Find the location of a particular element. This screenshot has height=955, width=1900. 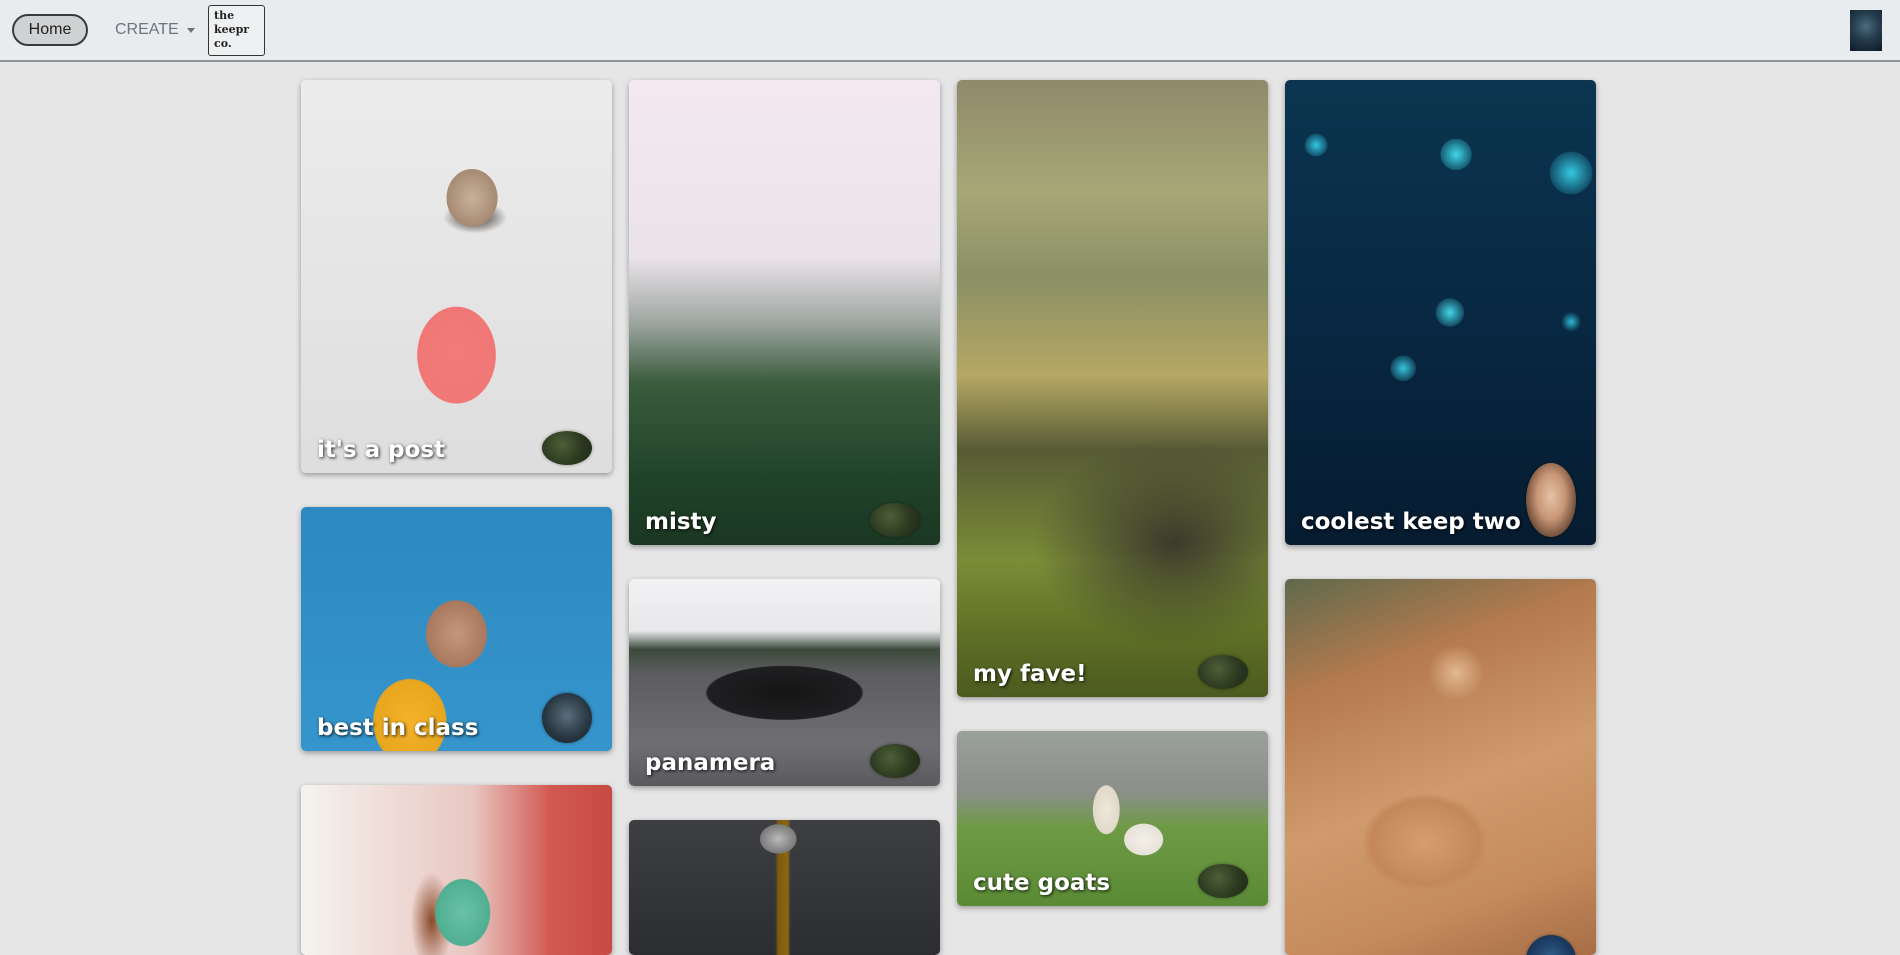

keep-title: it's a post is located at coordinates (381, 450).